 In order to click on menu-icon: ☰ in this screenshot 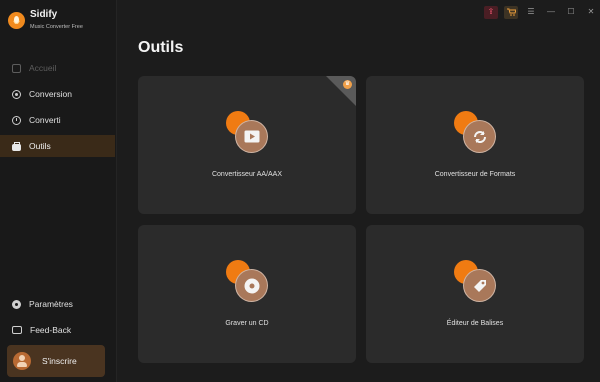, I will do `click(531, 12)`.